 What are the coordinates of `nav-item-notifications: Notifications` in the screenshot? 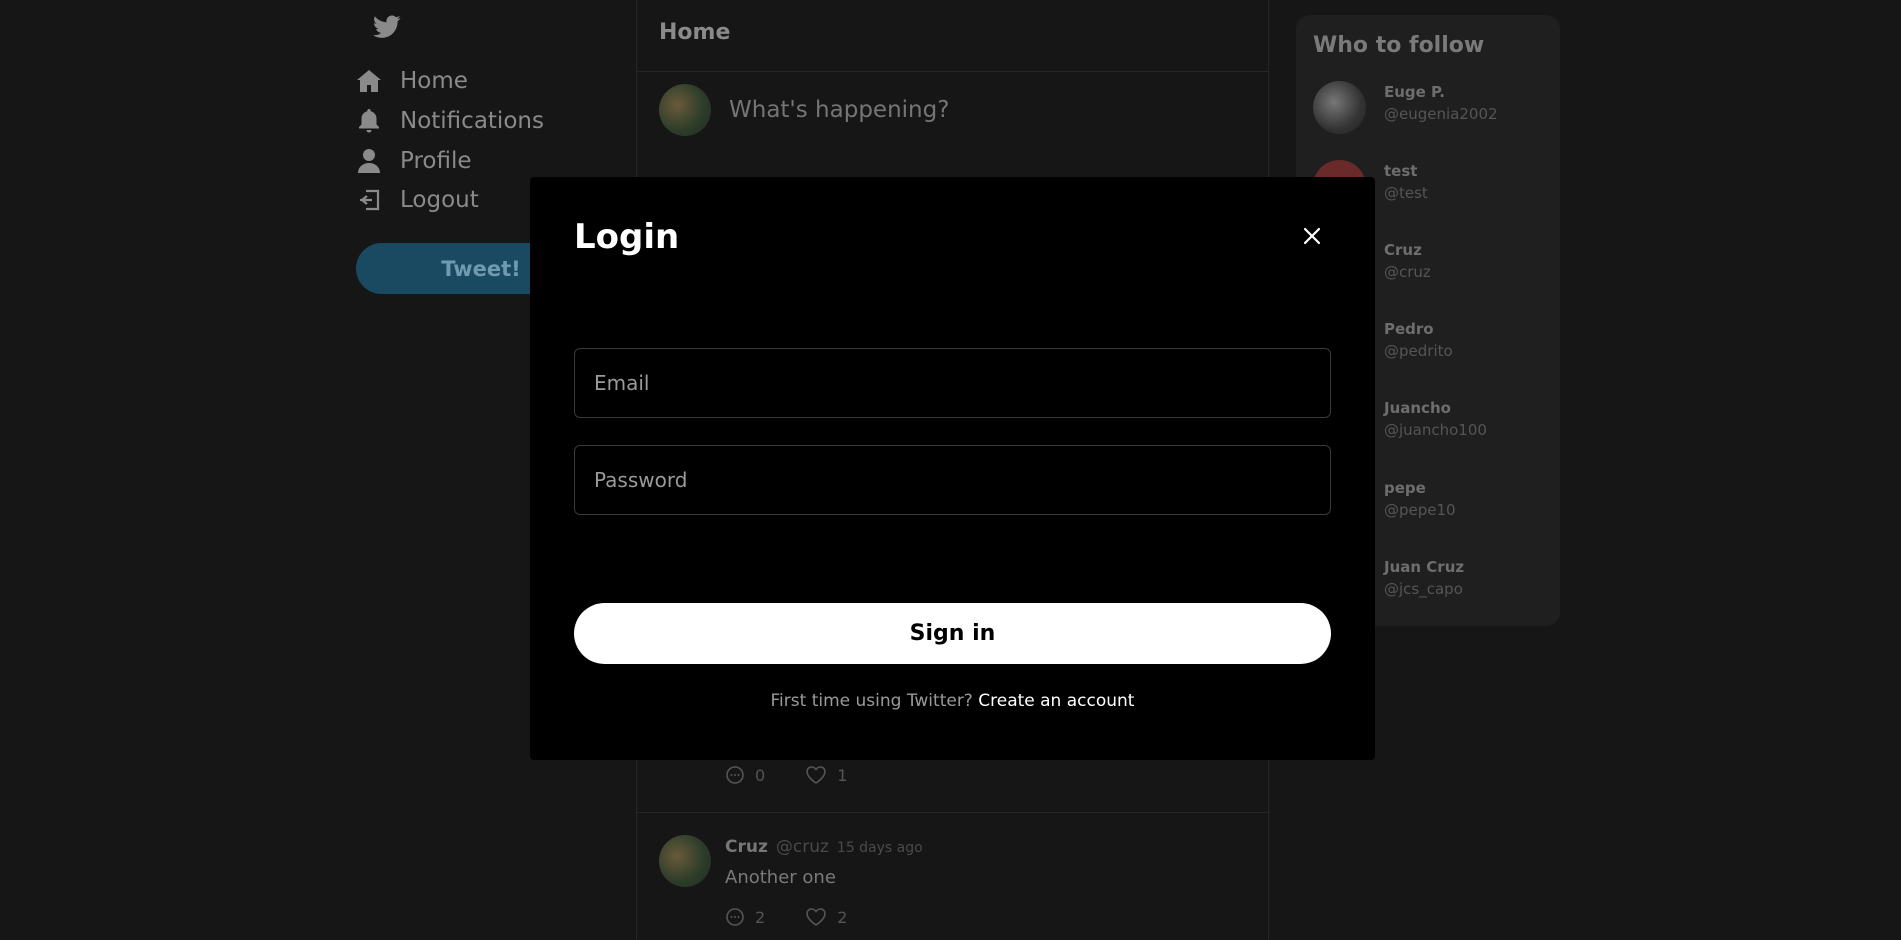 It's located at (450, 121).